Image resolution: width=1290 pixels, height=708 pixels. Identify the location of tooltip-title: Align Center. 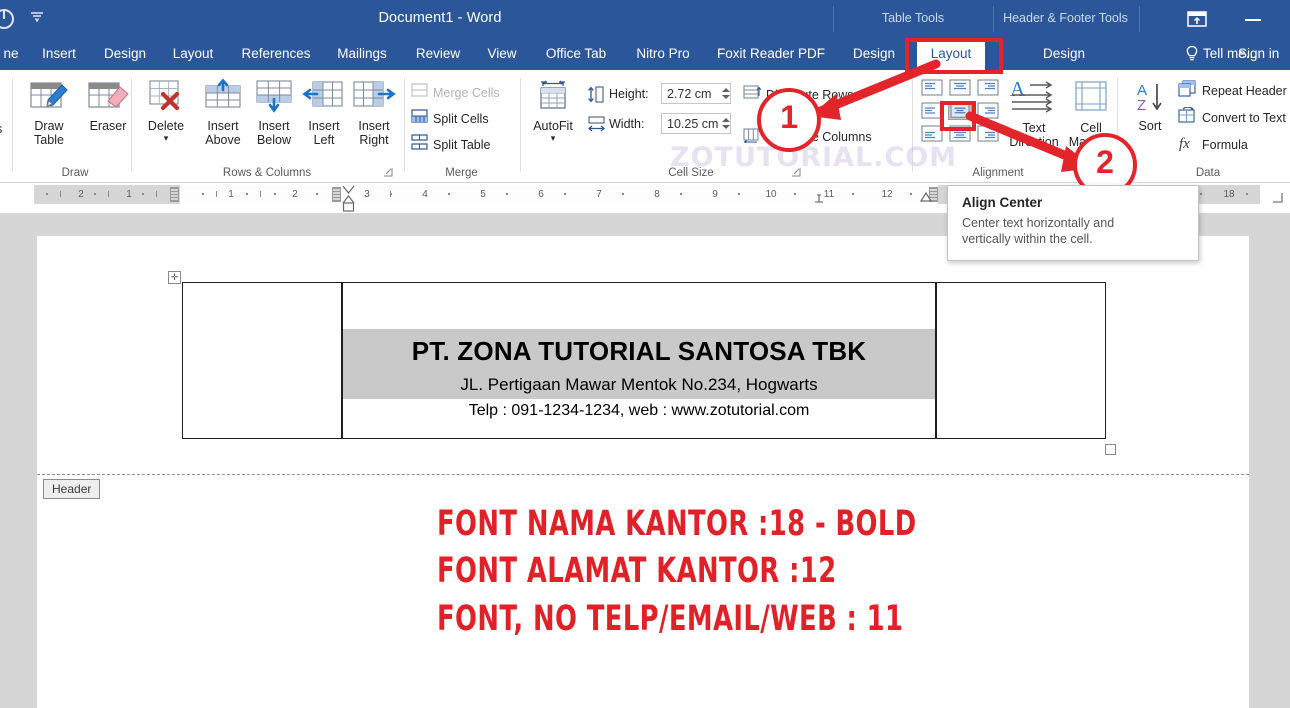
(1002, 202).